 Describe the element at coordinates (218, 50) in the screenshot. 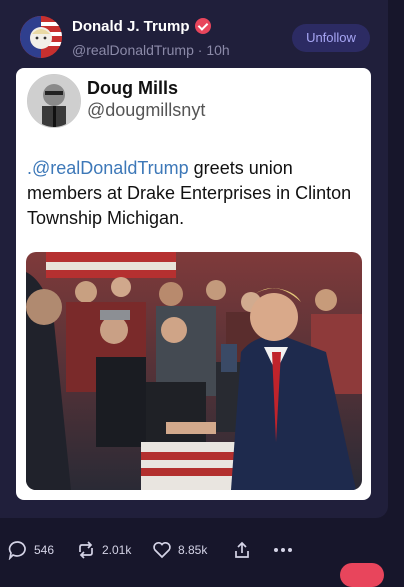

I see `post-time: 10h` at that location.